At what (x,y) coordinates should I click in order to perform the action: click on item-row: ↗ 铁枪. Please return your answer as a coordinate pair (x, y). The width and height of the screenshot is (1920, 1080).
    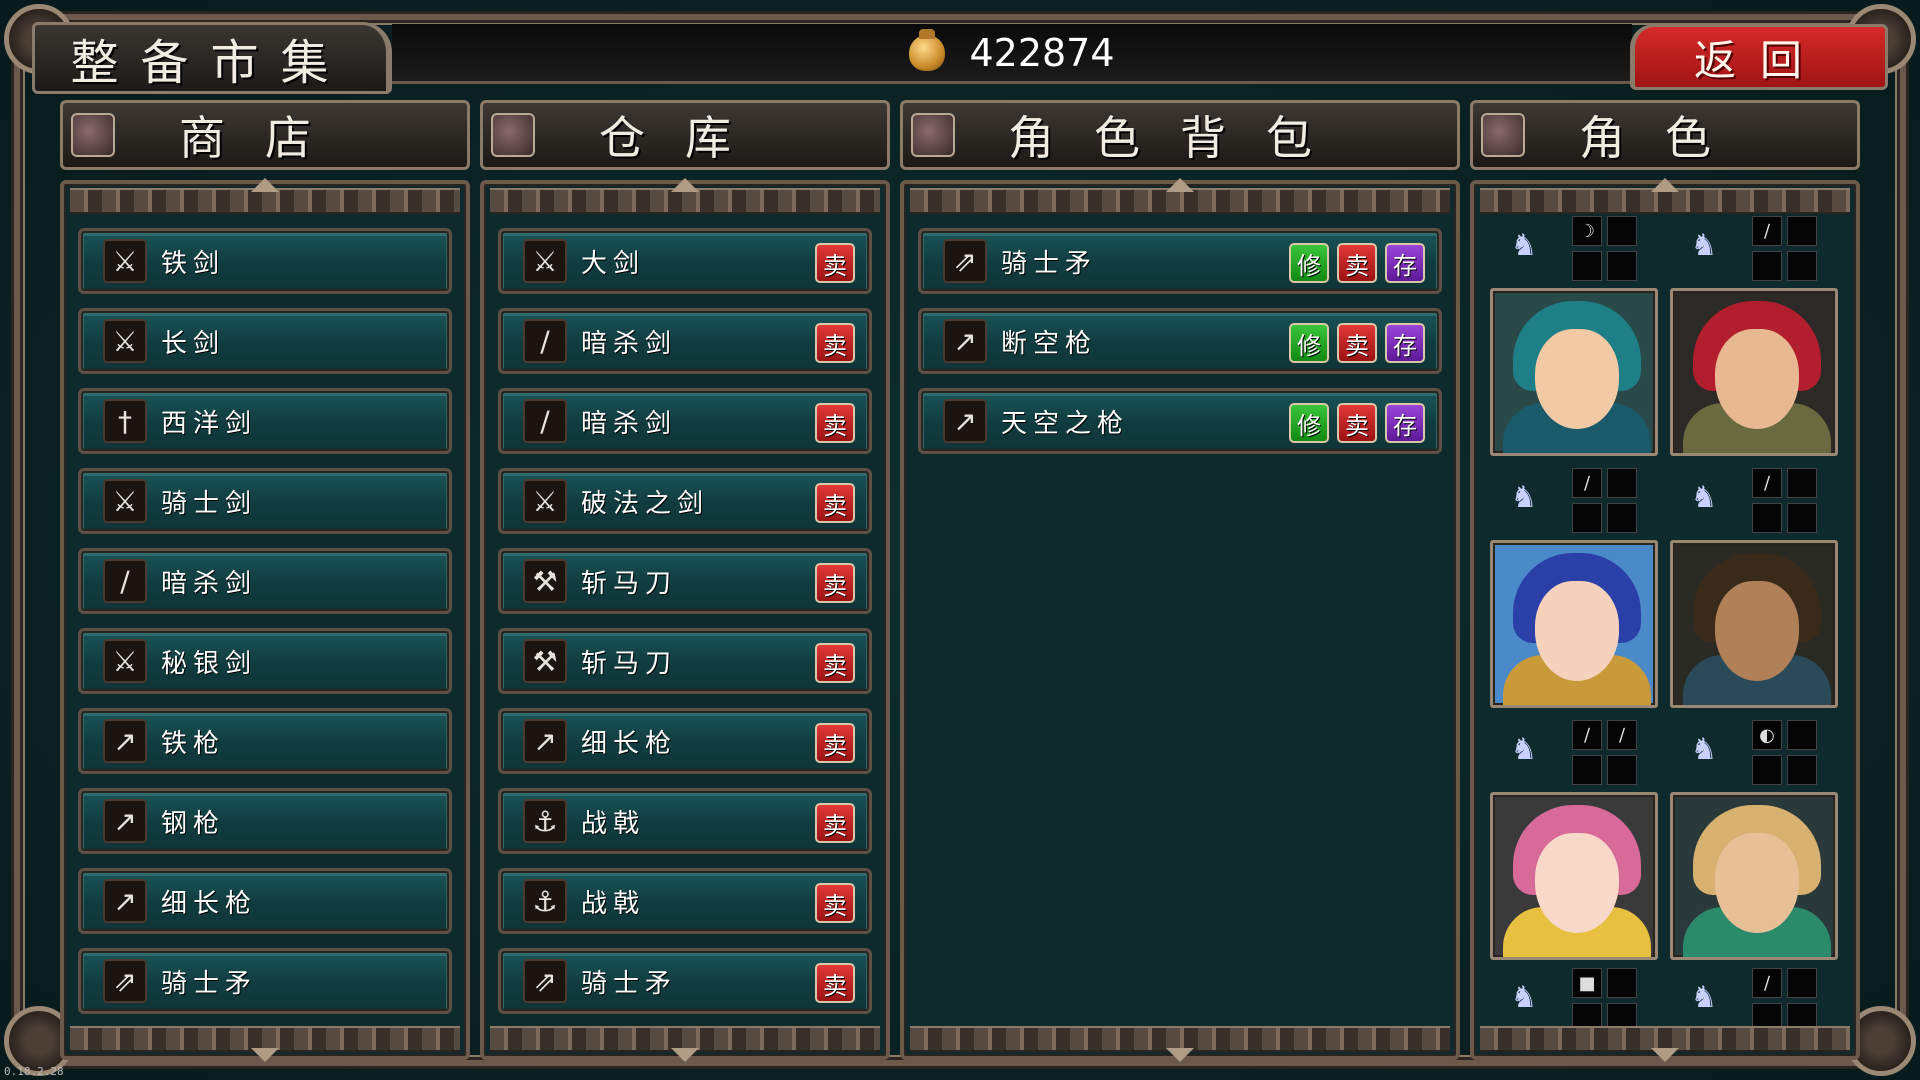
    Looking at the image, I should click on (265, 741).